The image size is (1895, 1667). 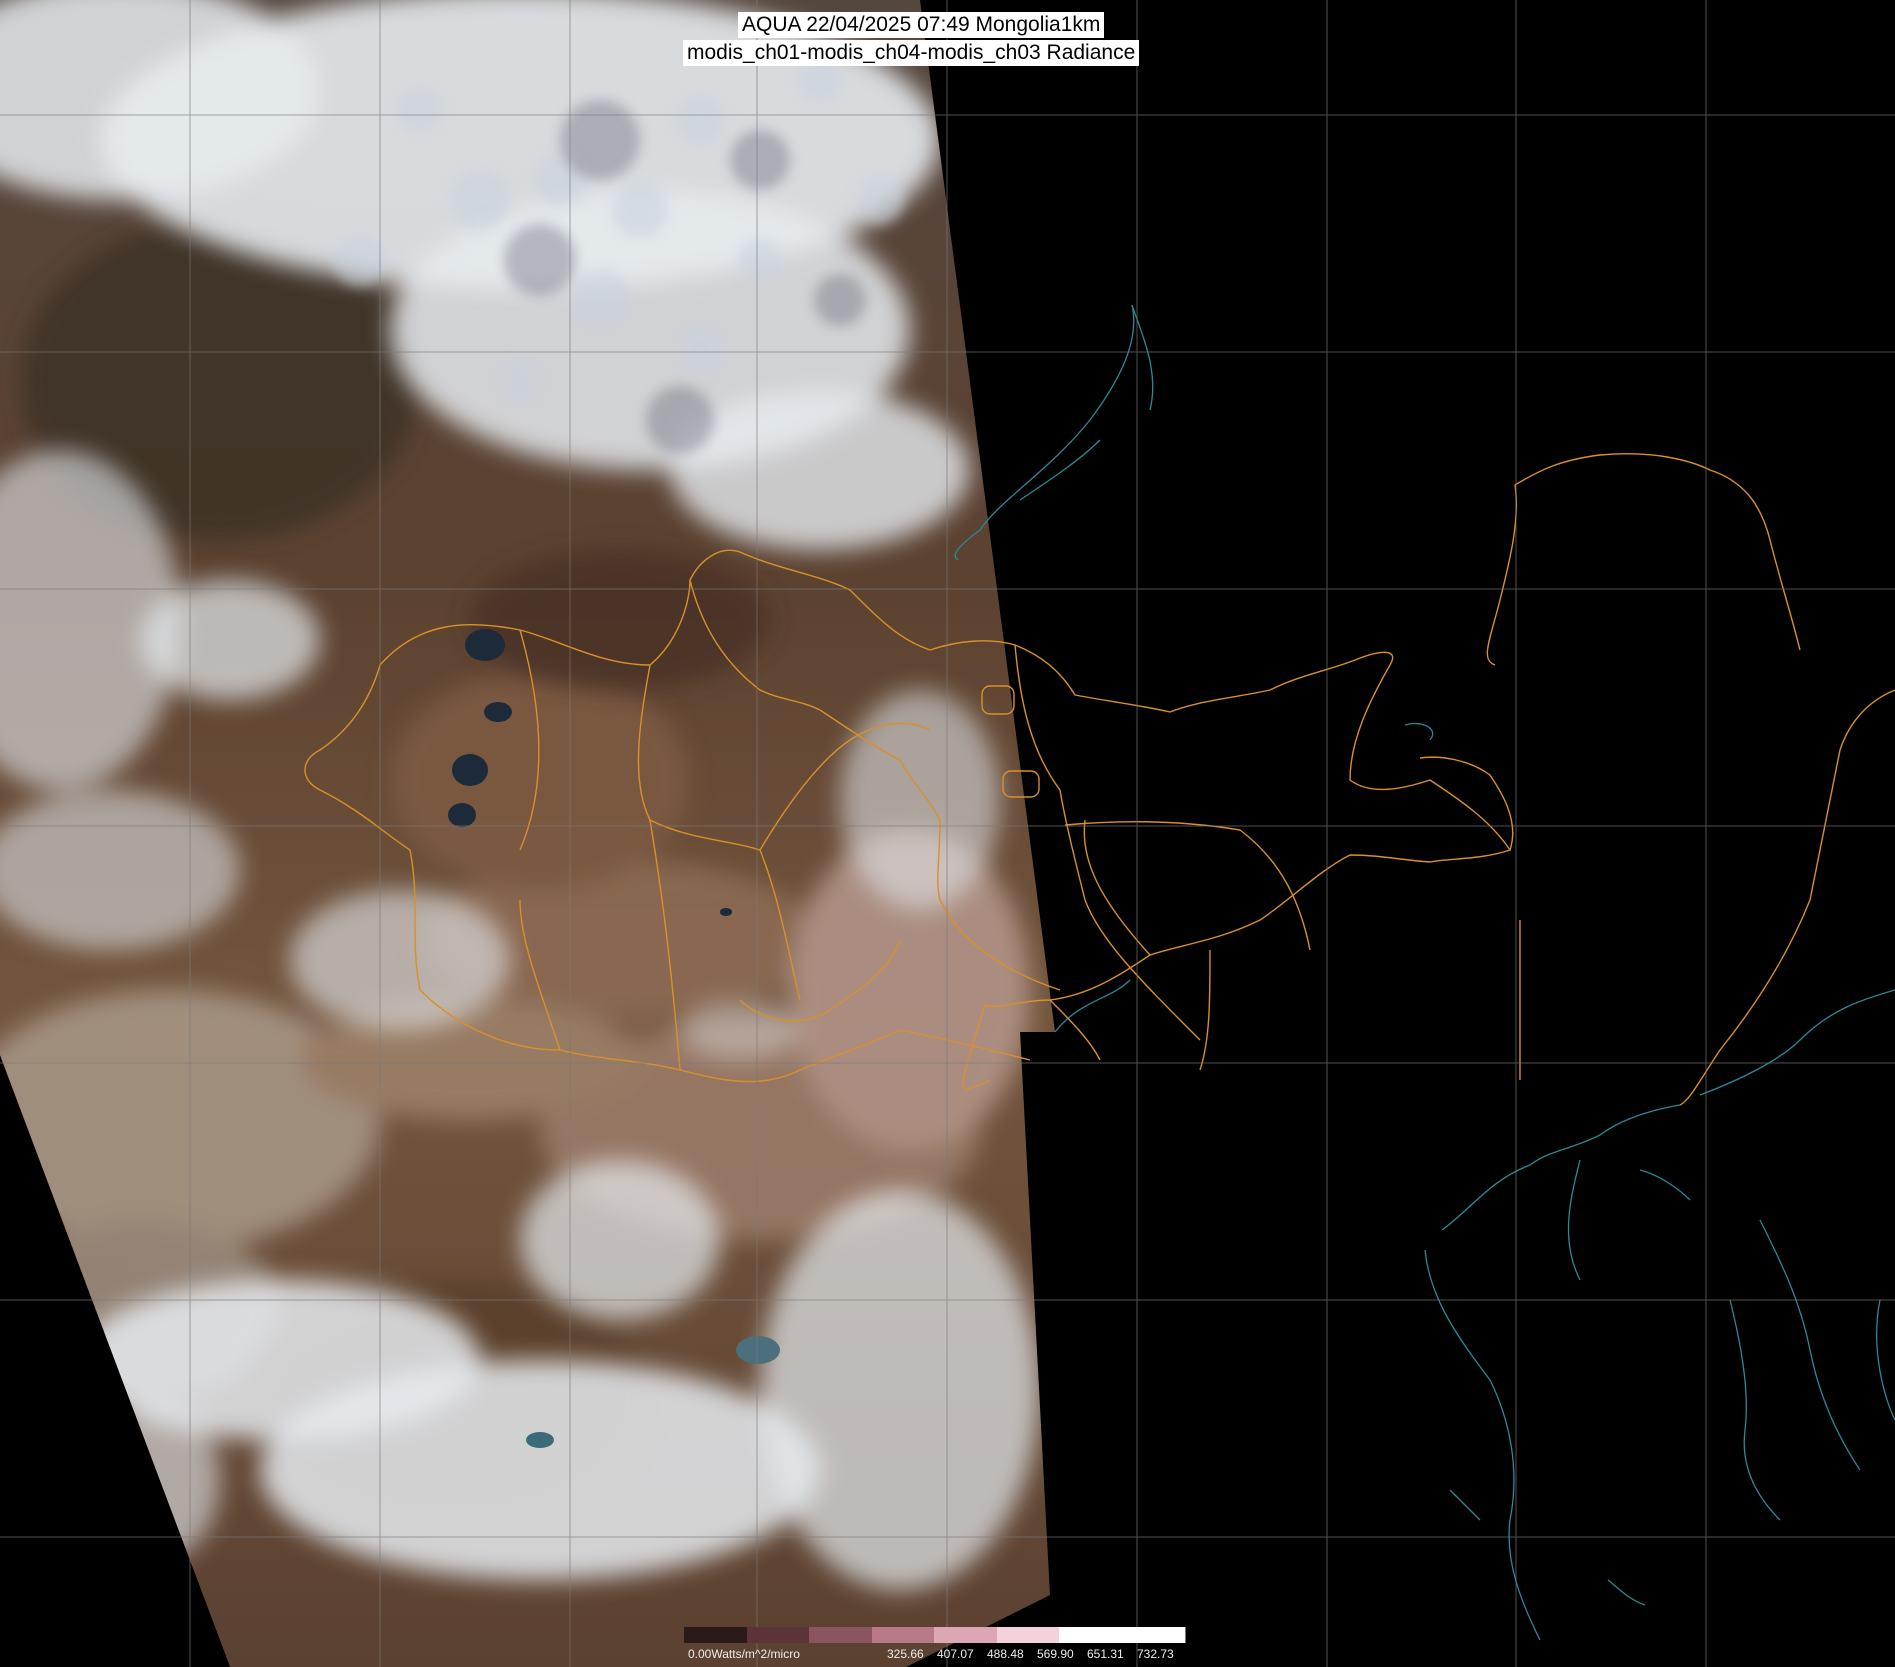 I want to click on title-line-1: AQUA 22/04/2025 07:49 Mongolia1km, so click(x=921, y=25).